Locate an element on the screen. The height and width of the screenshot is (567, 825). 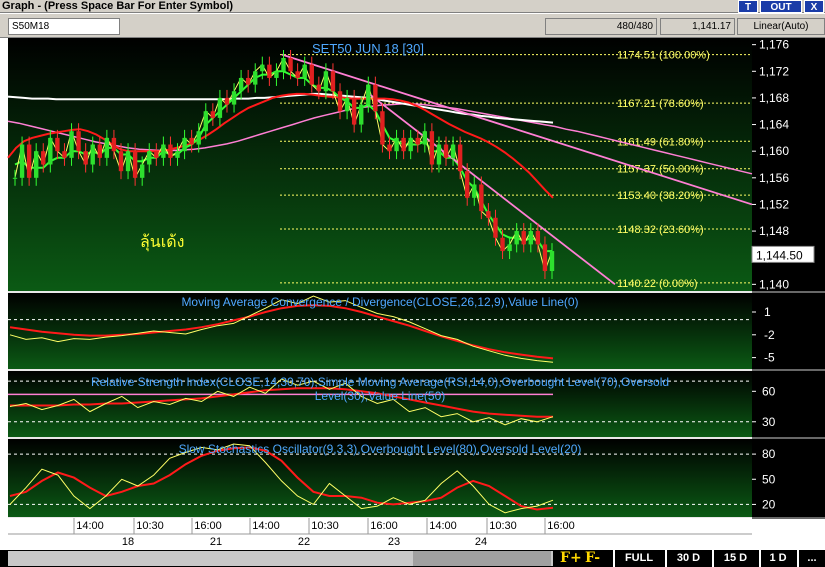
x-day-label: 21 is located at coordinates (216, 542).